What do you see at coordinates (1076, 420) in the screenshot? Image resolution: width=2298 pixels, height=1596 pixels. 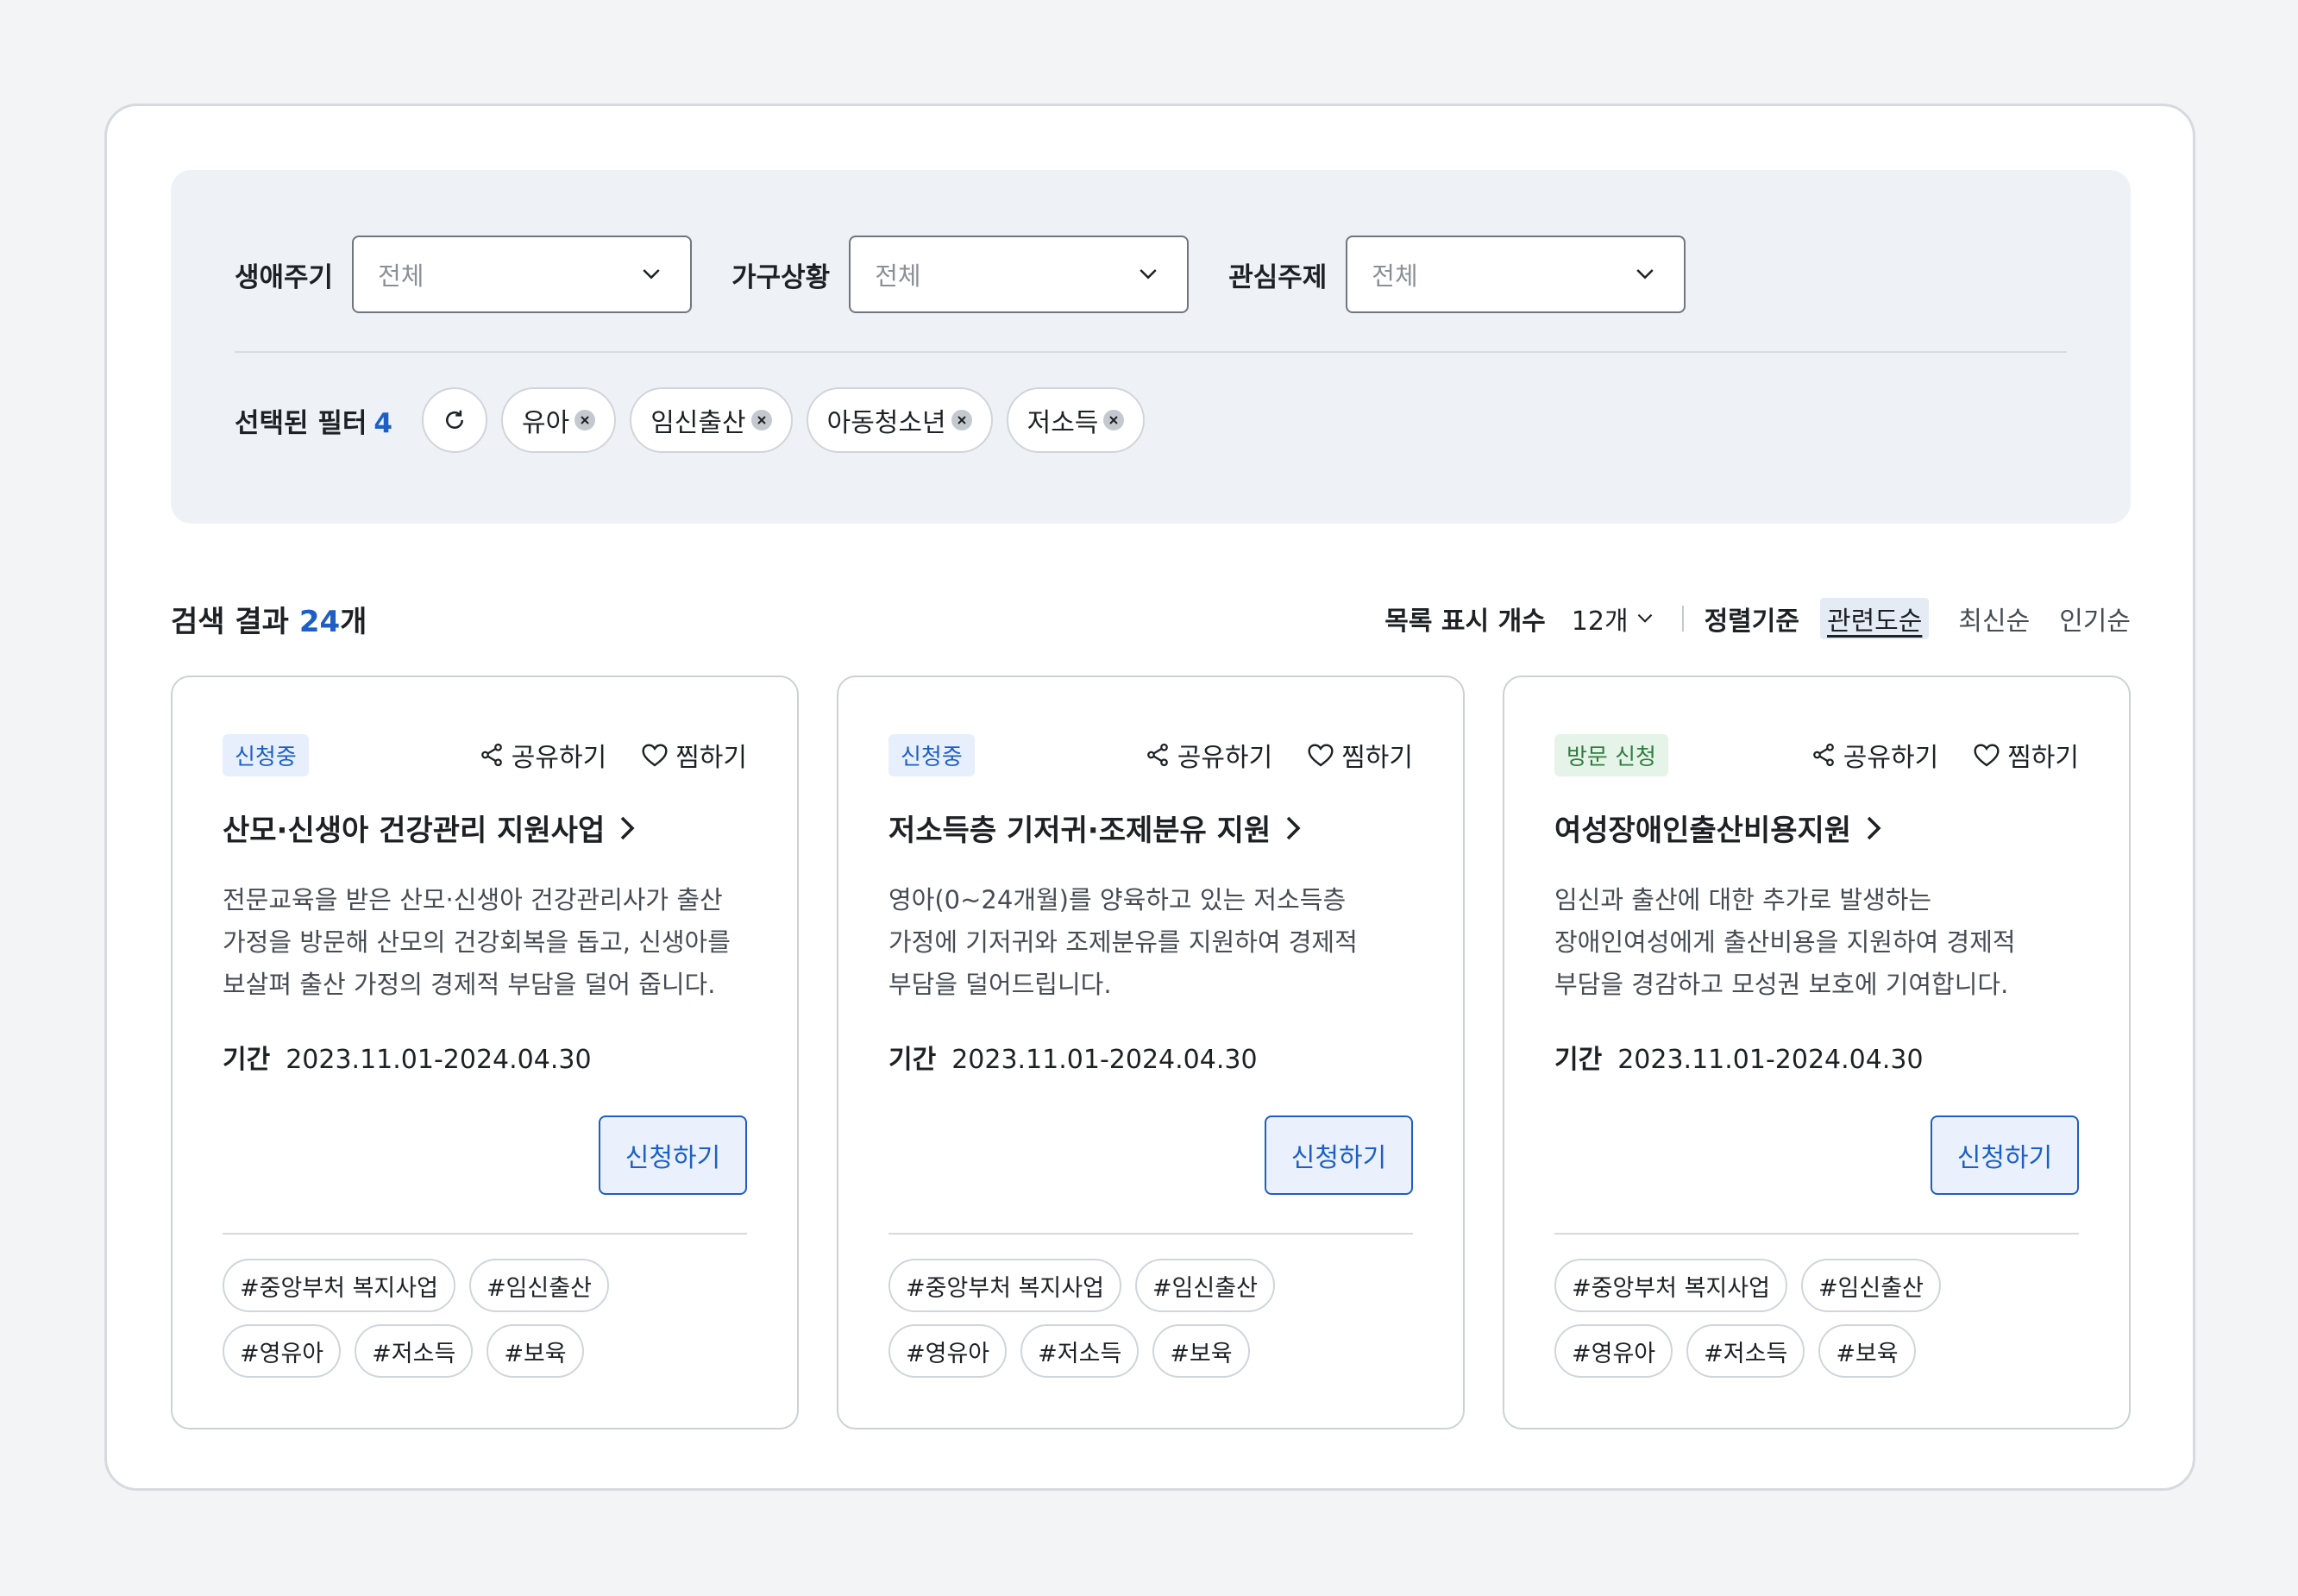 I see `filter-chip: 저소득` at bounding box center [1076, 420].